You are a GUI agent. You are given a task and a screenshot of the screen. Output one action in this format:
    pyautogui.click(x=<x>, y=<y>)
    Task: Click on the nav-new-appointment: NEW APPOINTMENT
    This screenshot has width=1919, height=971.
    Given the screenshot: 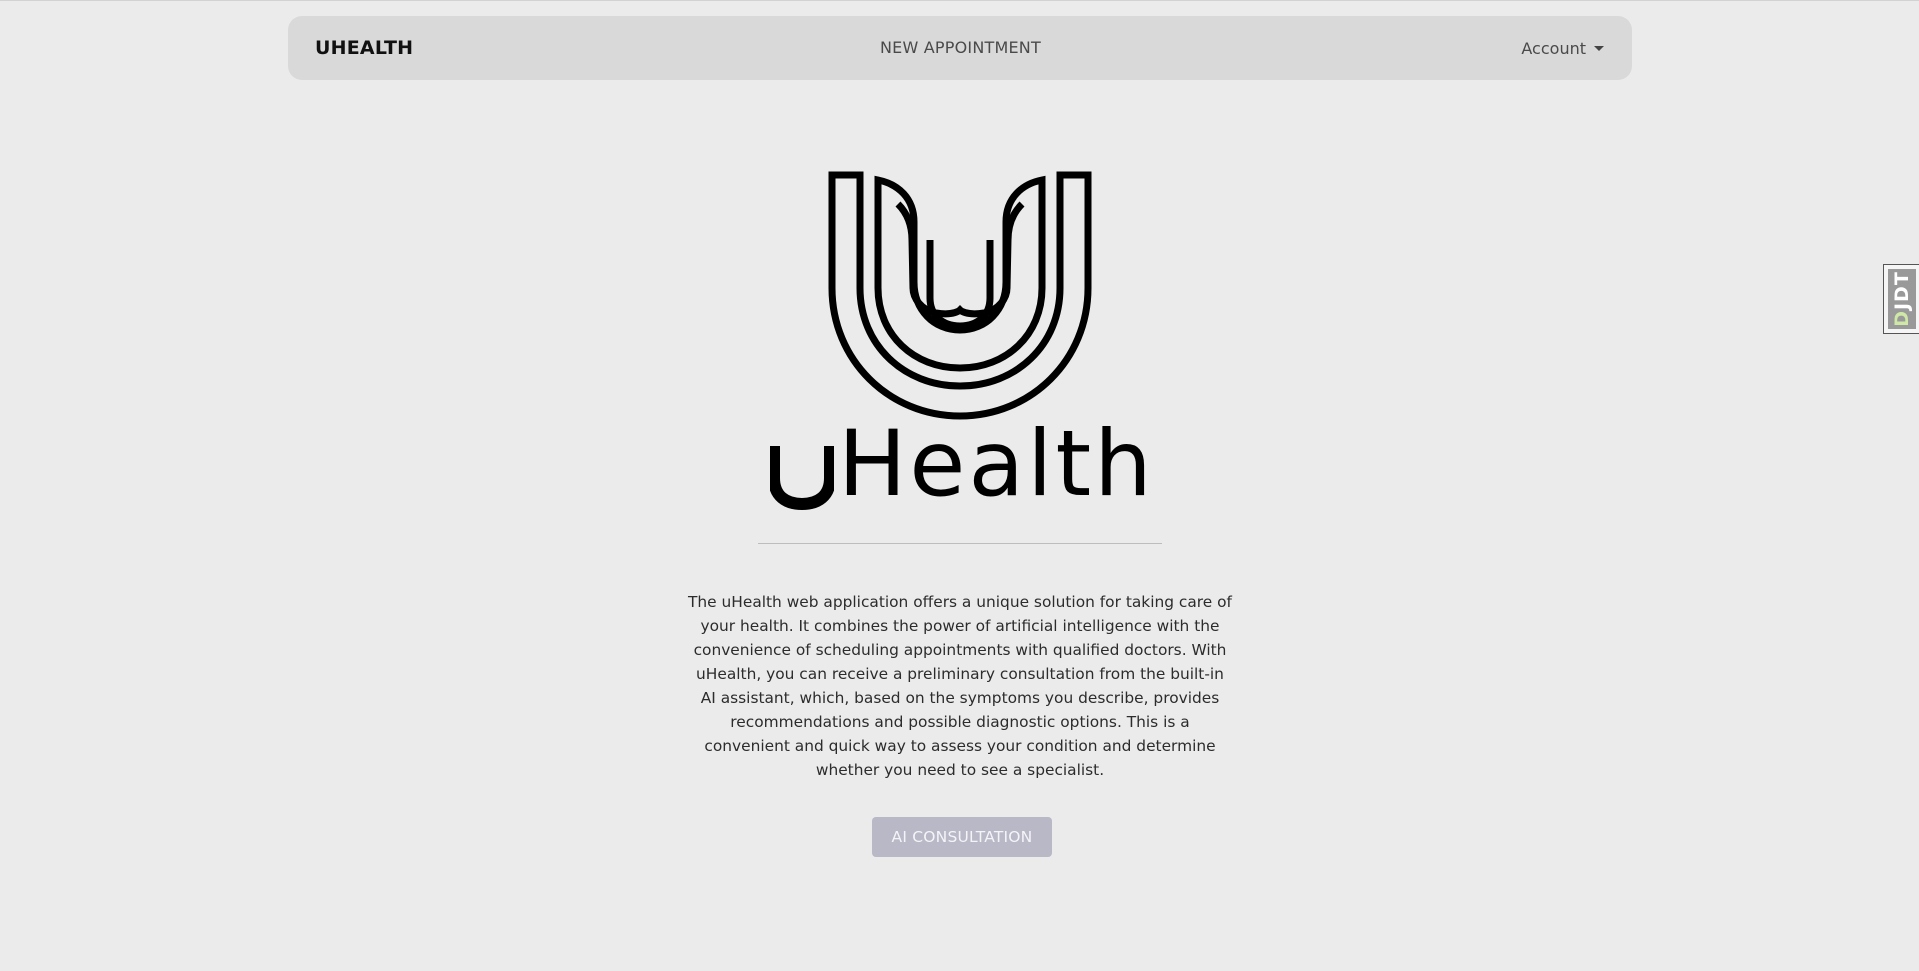 What is the action you would take?
    pyautogui.click(x=960, y=47)
    